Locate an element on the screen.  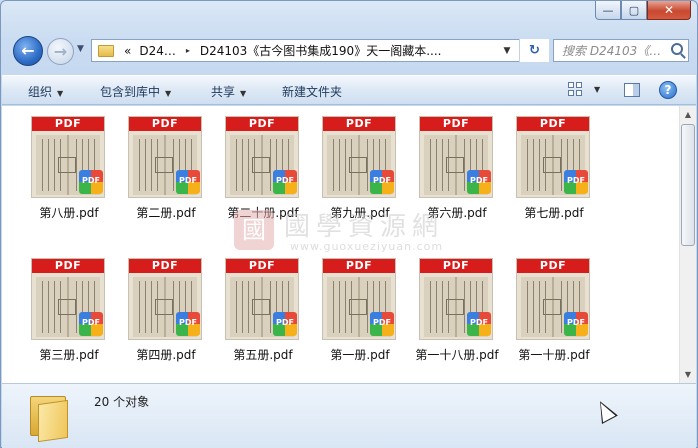
share-label: 共享 is located at coordinates (223, 92).